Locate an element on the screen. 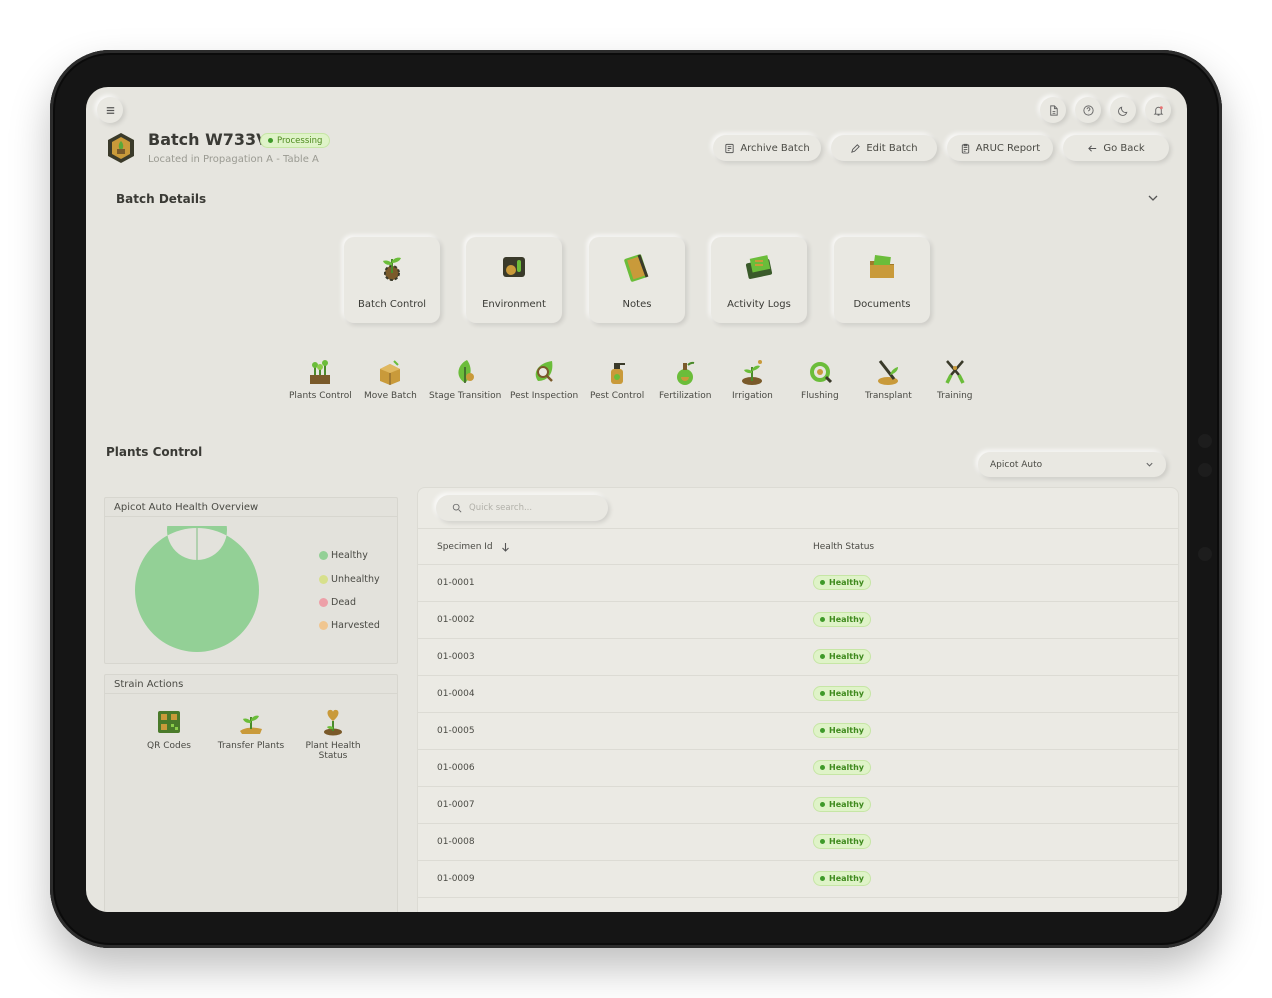 The height and width of the screenshot is (998, 1272). table-row: 01-0009 Healthy is located at coordinates (798, 879).